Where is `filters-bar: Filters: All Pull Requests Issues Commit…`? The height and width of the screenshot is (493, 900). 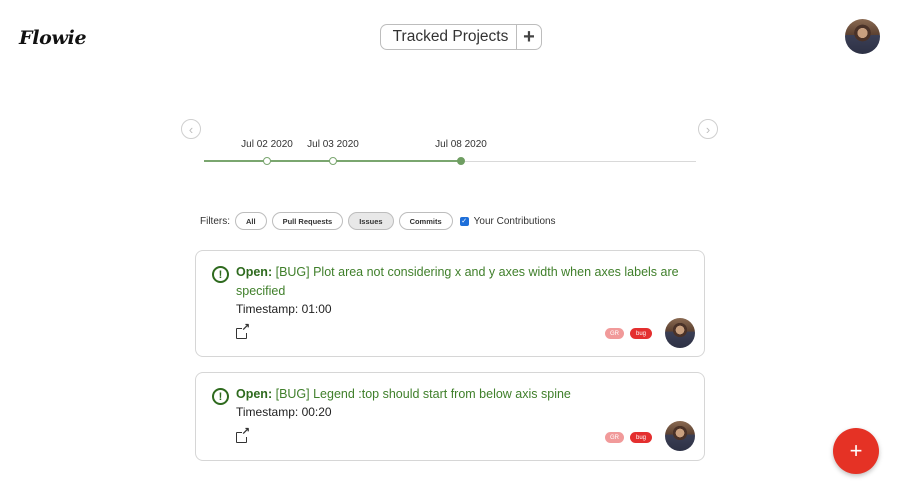
filters-bar: Filters: All Pull Requests Issues Commit… is located at coordinates (378, 221).